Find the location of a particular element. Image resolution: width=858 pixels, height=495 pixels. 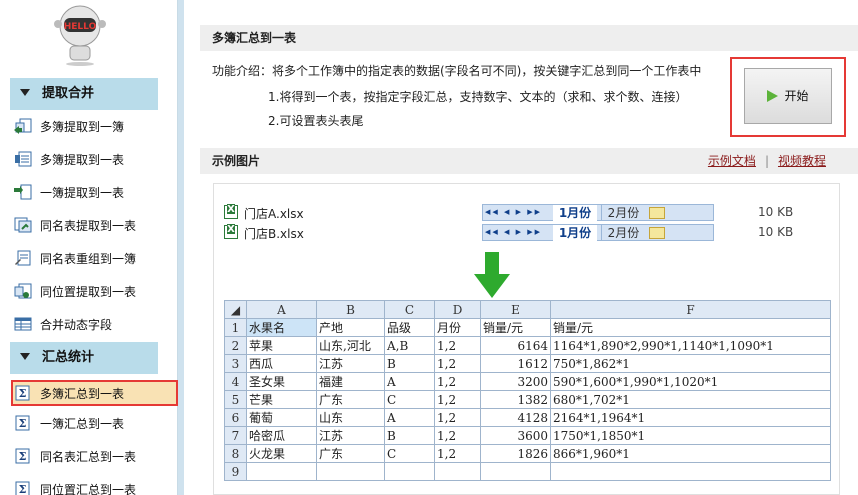

single-book-icon is located at coordinates (23, 192).